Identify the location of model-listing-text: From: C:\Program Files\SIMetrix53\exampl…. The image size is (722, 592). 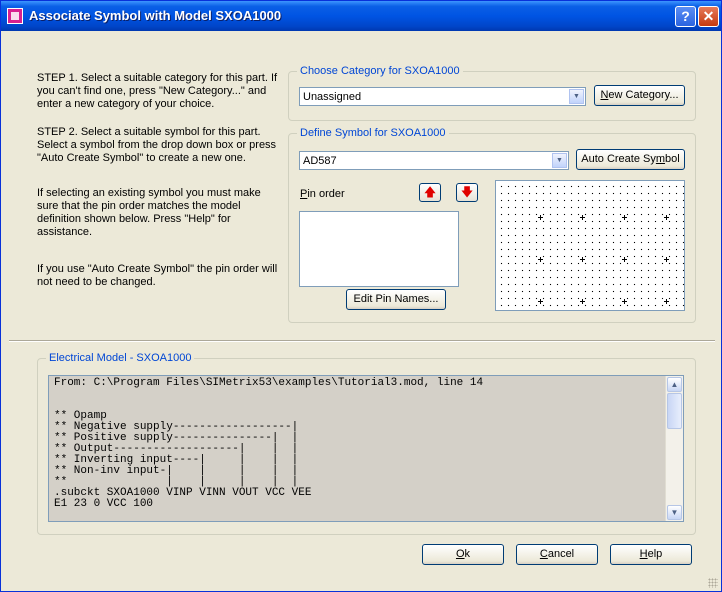
(269, 443).